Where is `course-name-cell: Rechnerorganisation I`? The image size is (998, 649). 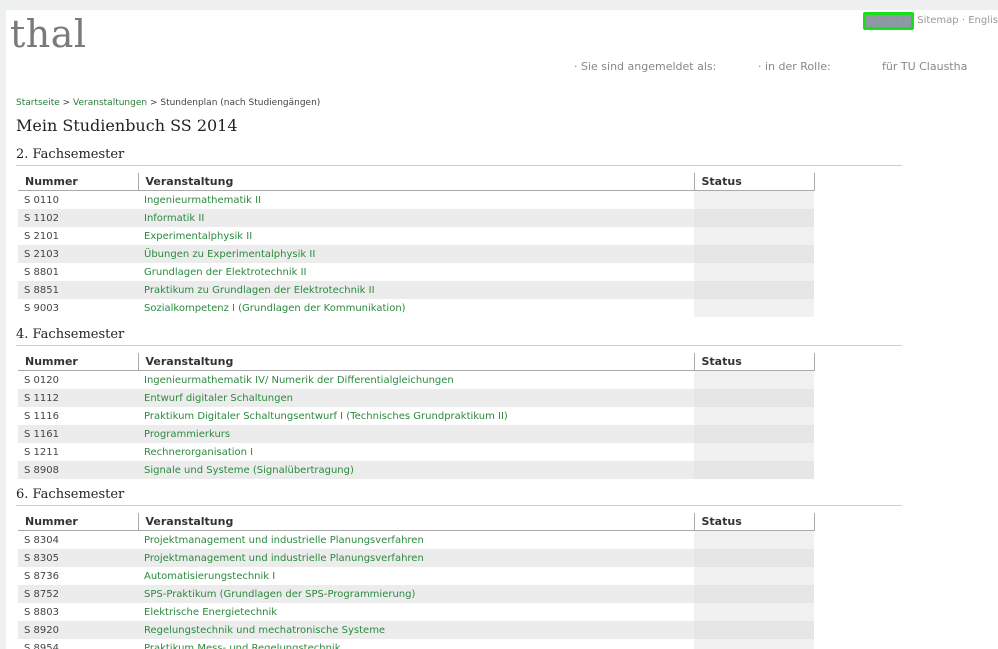
course-name-cell: Rechnerorganisation I is located at coordinates (416, 452).